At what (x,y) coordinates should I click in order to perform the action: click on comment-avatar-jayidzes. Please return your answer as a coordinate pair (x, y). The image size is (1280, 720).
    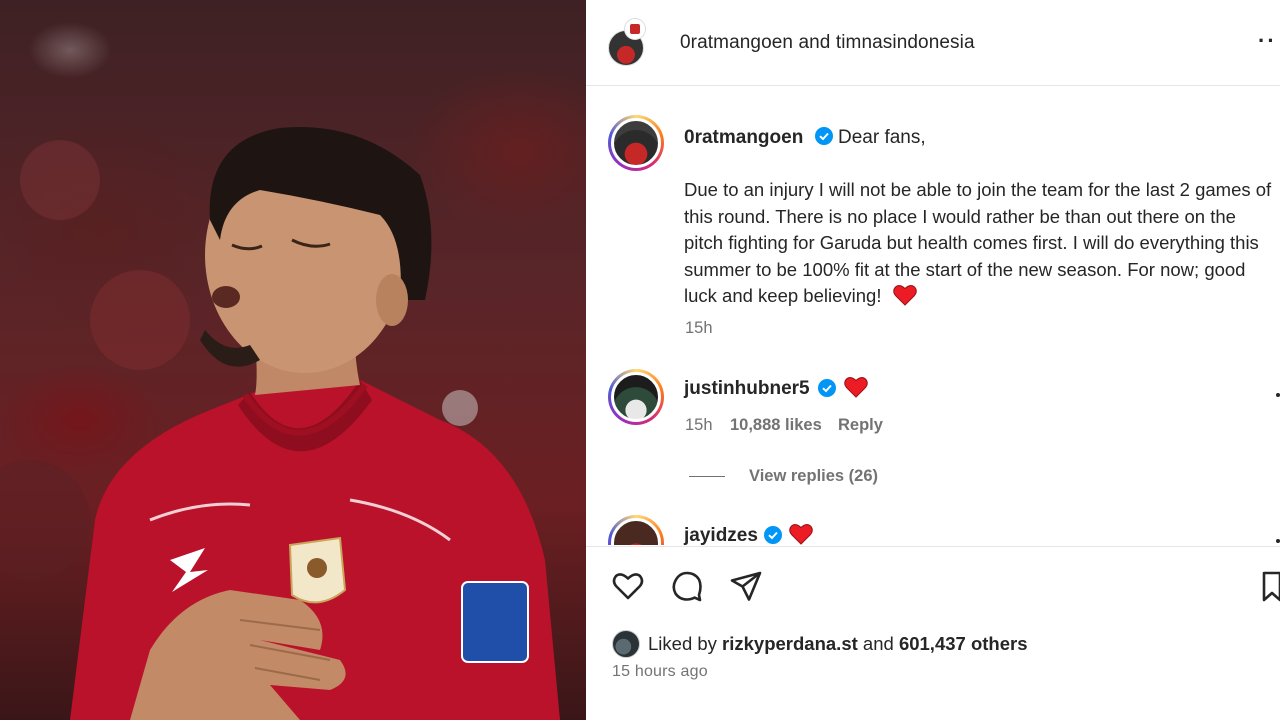
    Looking at the image, I should click on (636, 530).